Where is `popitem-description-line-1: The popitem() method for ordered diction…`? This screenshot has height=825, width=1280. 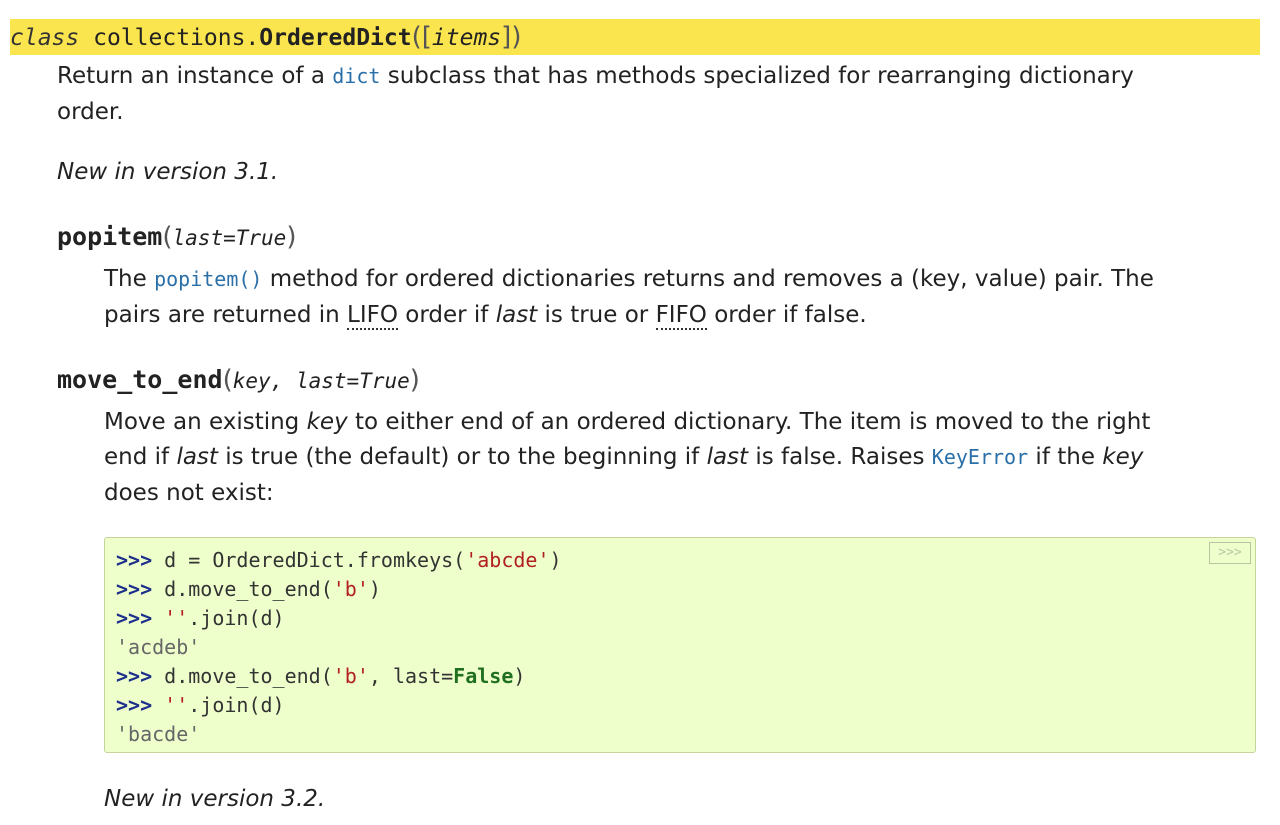 popitem-description-line-1: The popitem() method for ordered diction… is located at coordinates (629, 279).